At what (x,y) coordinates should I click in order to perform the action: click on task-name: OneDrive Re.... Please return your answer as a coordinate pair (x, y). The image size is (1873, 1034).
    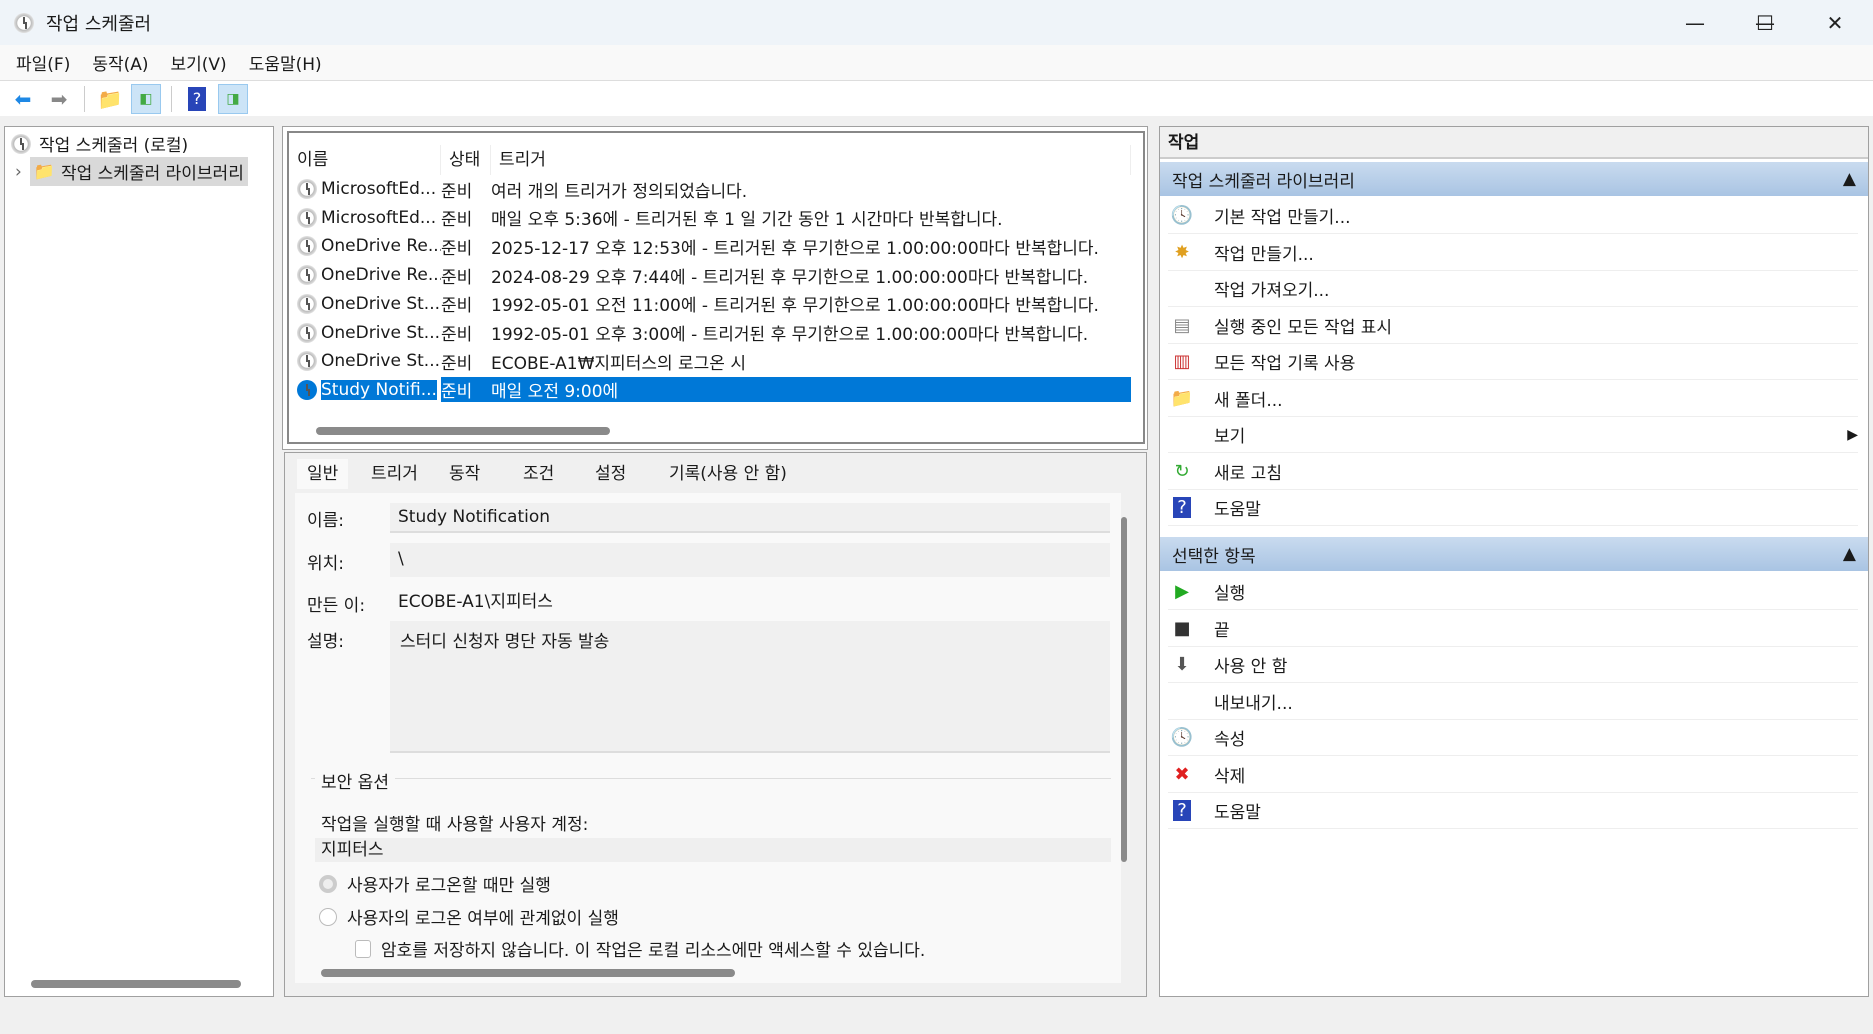
    Looking at the image, I should click on (381, 246).